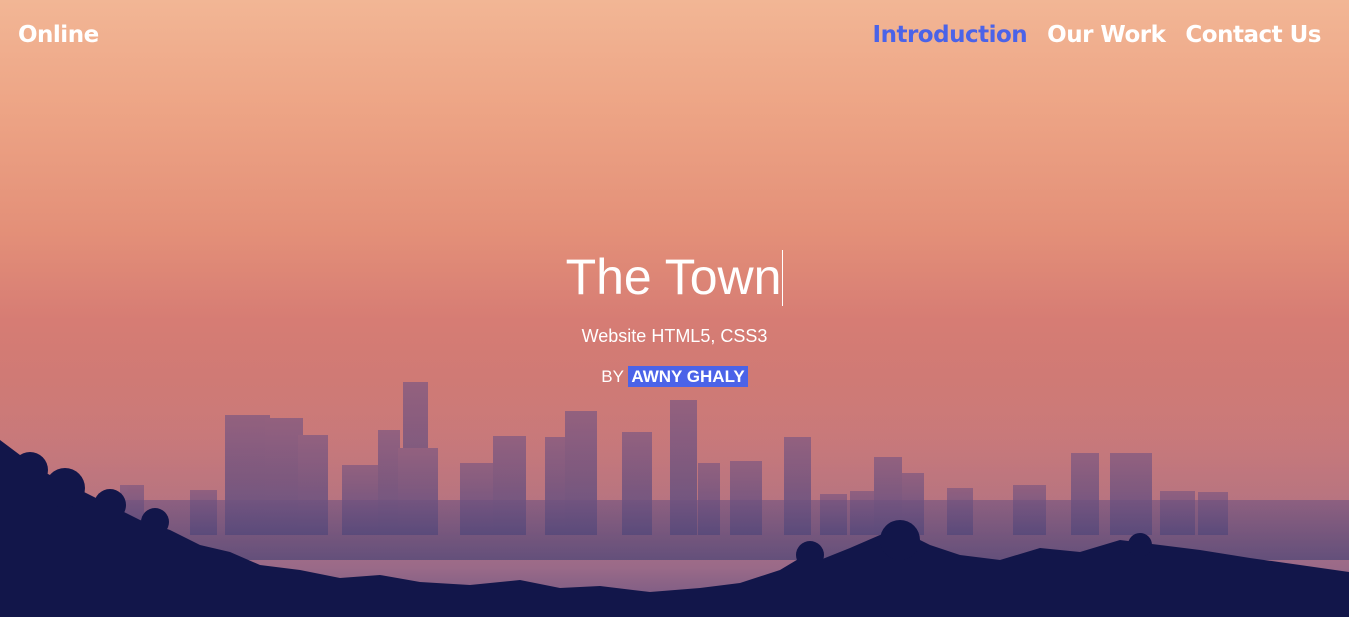 The width and height of the screenshot is (1349, 617). Describe the element at coordinates (674, 336) in the screenshot. I see `hero-subtitle: Website HTML5, CSS3` at that location.